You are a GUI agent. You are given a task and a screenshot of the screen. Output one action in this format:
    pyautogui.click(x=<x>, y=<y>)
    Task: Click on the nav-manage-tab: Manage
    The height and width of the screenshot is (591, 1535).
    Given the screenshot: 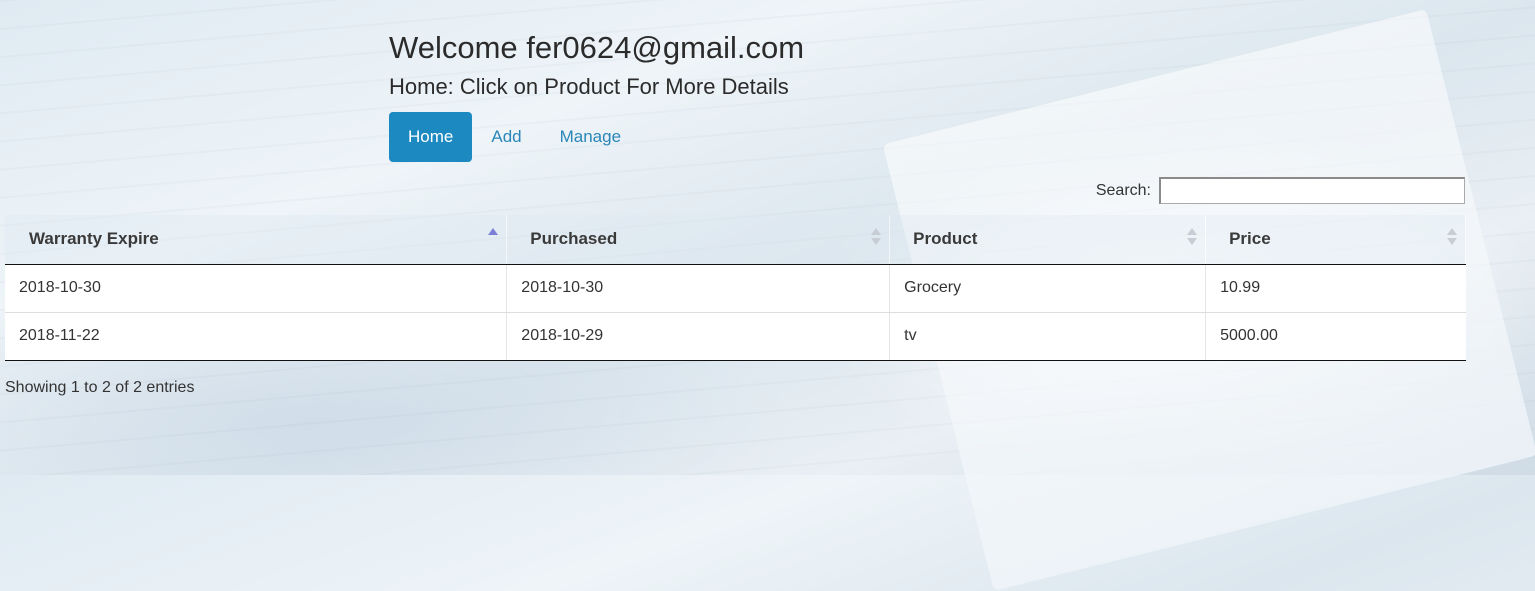 What is the action you would take?
    pyautogui.click(x=590, y=137)
    